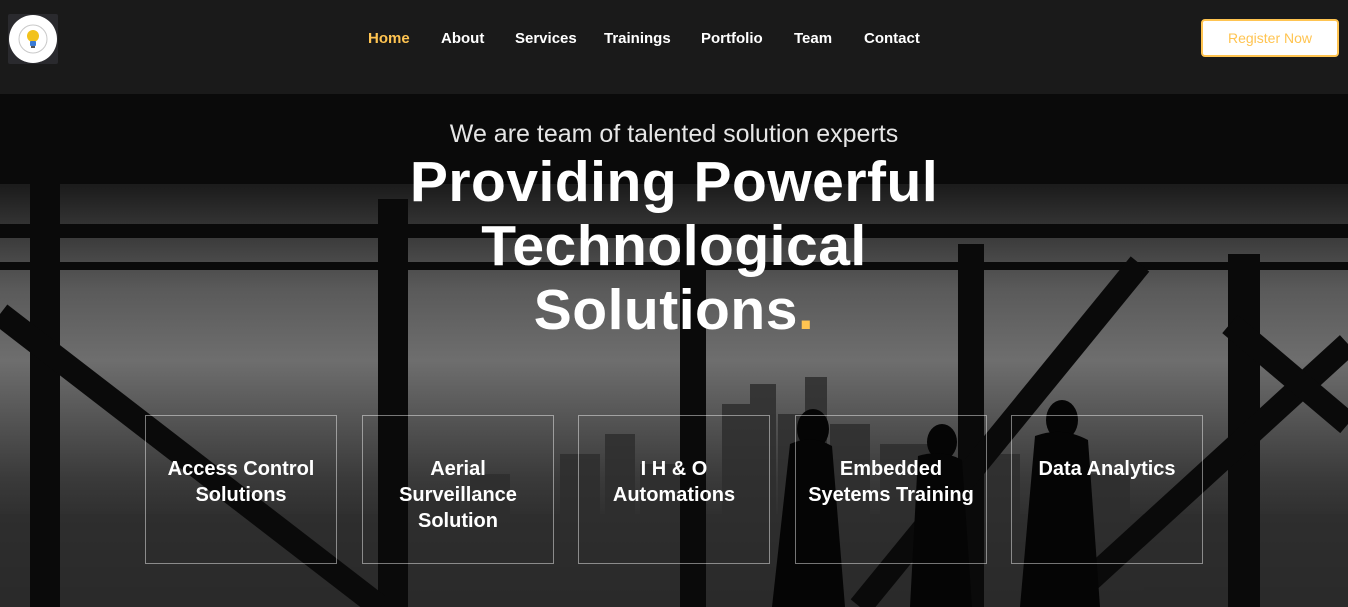 This screenshot has height=607, width=1348. I want to click on service-card-access-control: Access Control Solutions, so click(241, 489).